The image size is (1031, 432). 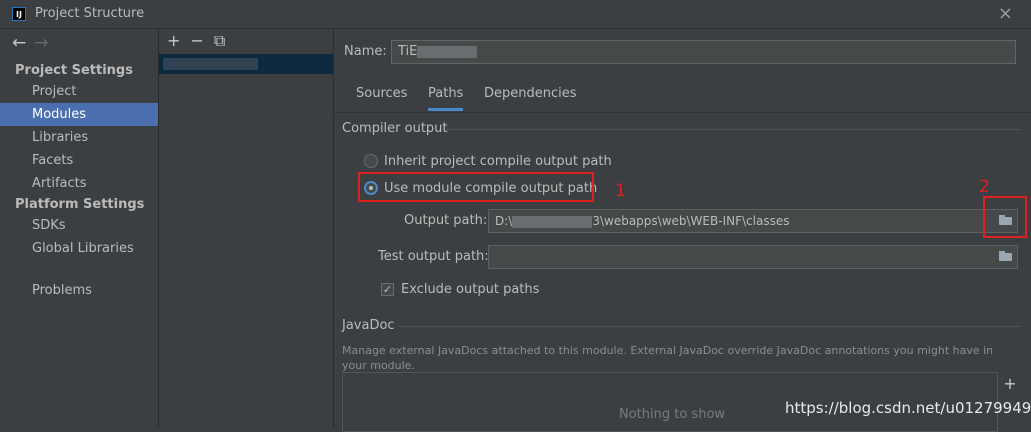 What do you see at coordinates (79, 114) in the screenshot?
I see `sidebar-item-modules: Modules` at bounding box center [79, 114].